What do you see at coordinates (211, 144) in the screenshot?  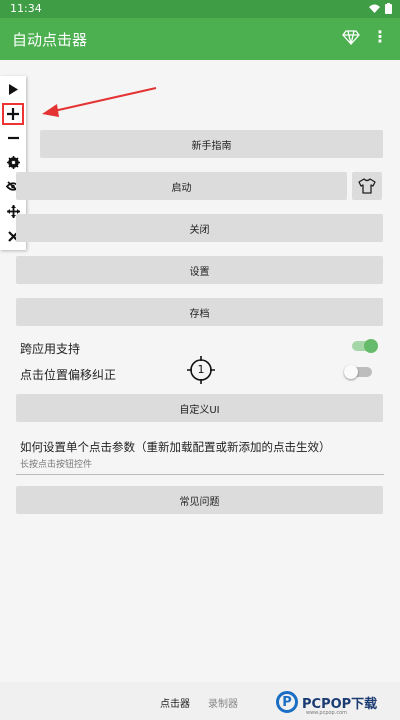 I see `newbie-guide-button: 新手指南` at bounding box center [211, 144].